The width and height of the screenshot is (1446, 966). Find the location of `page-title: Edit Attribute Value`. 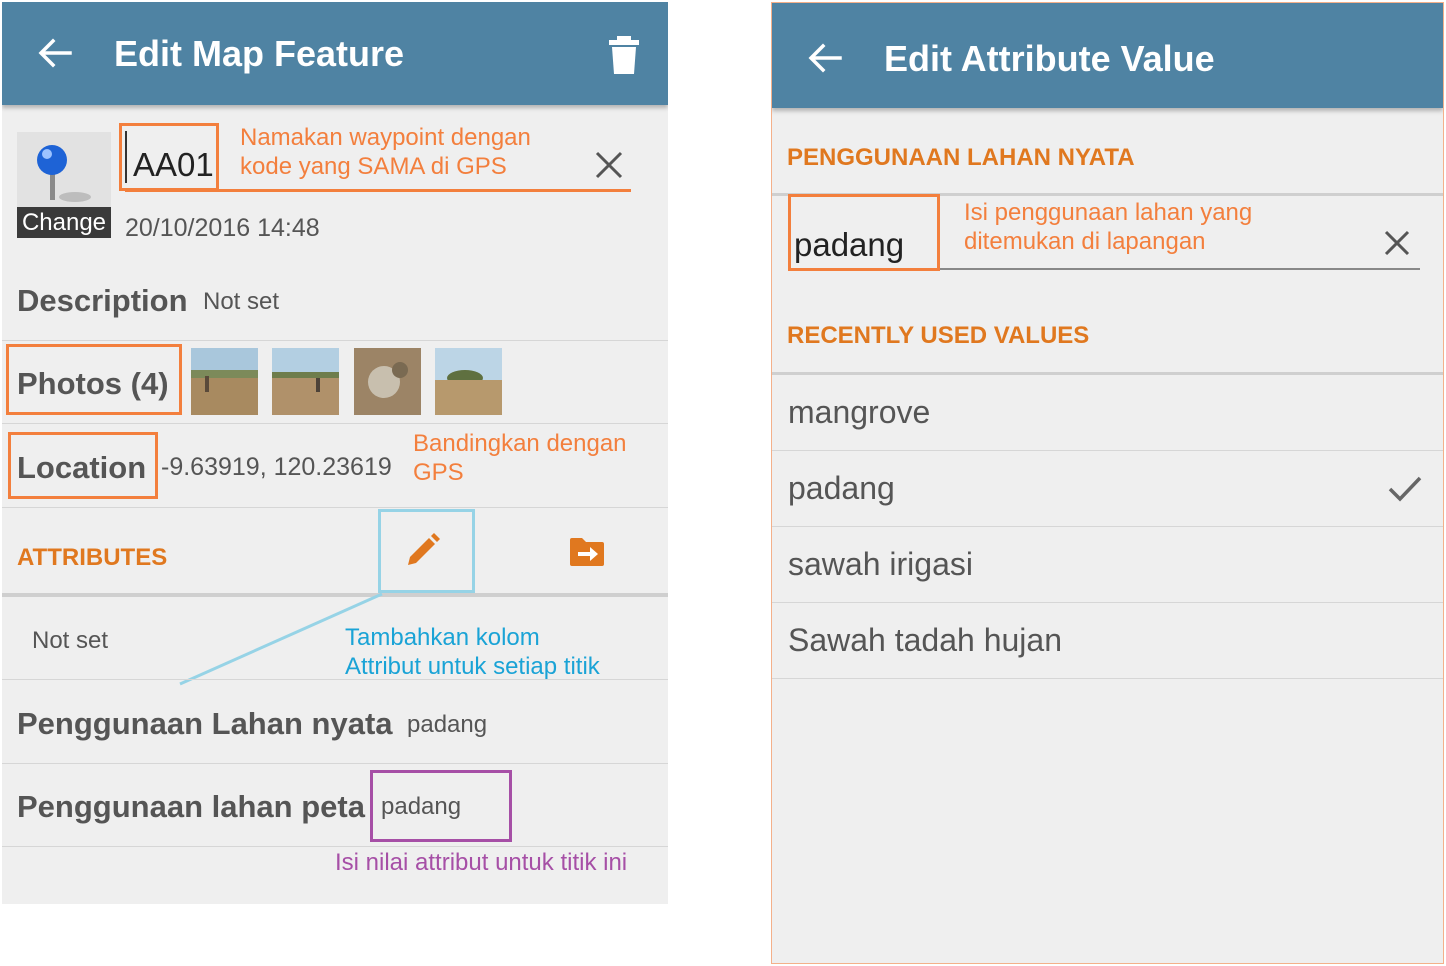

page-title: Edit Attribute Value is located at coordinates (1049, 58).